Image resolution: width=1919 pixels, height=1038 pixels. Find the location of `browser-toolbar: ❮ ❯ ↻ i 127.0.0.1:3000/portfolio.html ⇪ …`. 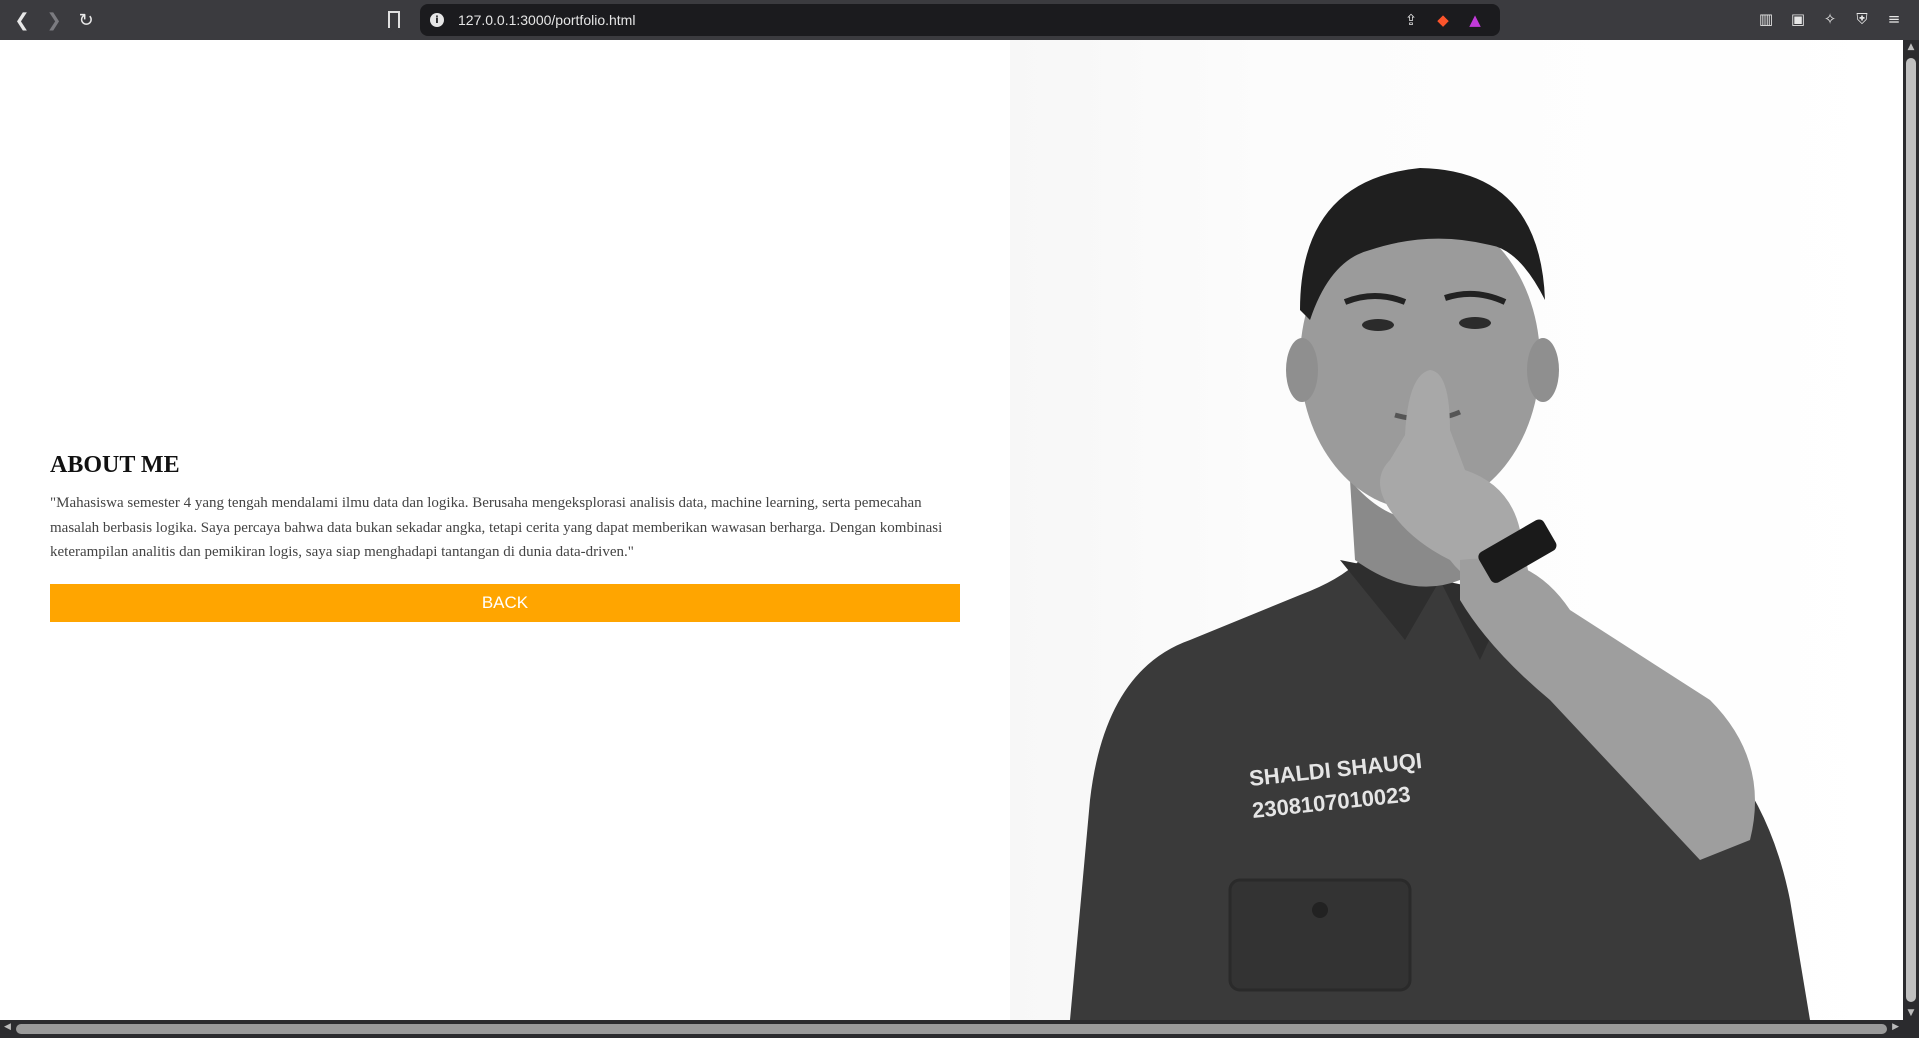

browser-toolbar: ❮ ❯ ↻ i 127.0.0.1:3000/portfolio.html ⇪ … is located at coordinates (959, 20).